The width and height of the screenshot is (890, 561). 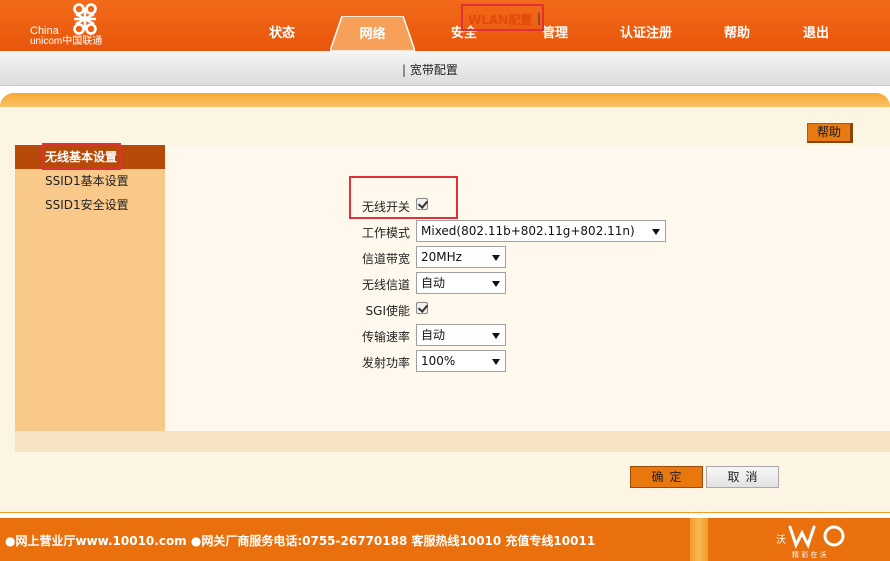 I want to click on work-mode-select: Mixed(802.11b+802.11g+802.11n), so click(x=541, y=231).